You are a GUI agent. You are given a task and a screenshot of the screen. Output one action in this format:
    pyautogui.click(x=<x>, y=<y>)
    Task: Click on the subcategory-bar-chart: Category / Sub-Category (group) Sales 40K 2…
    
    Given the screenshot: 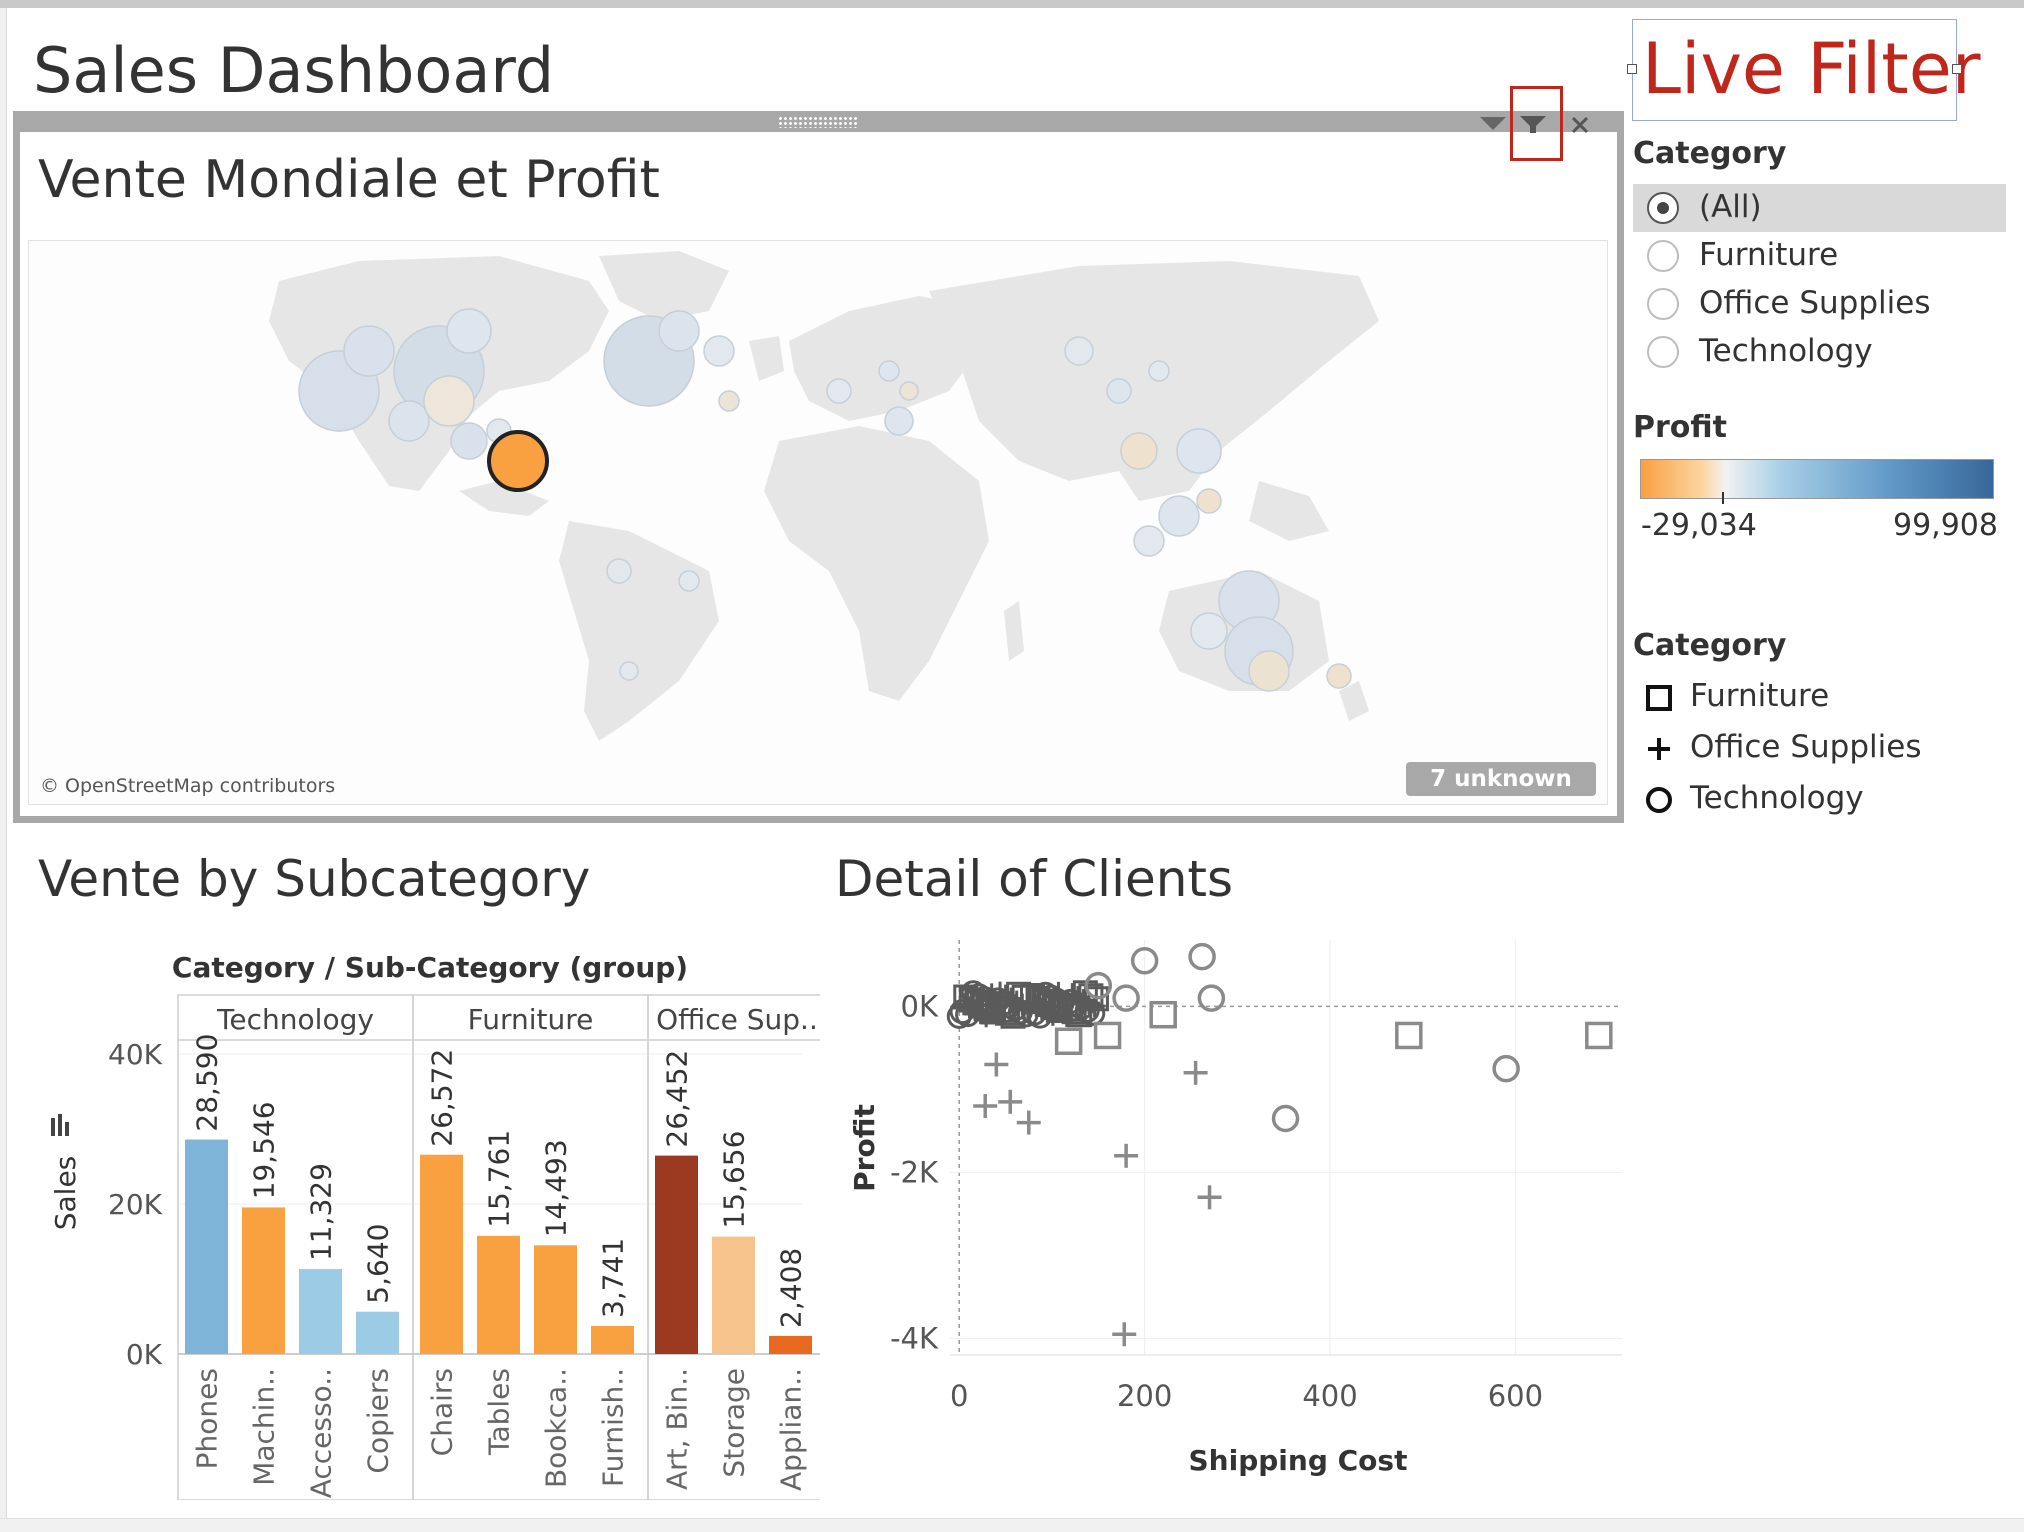 What is the action you would take?
    pyautogui.click(x=425, y=1220)
    